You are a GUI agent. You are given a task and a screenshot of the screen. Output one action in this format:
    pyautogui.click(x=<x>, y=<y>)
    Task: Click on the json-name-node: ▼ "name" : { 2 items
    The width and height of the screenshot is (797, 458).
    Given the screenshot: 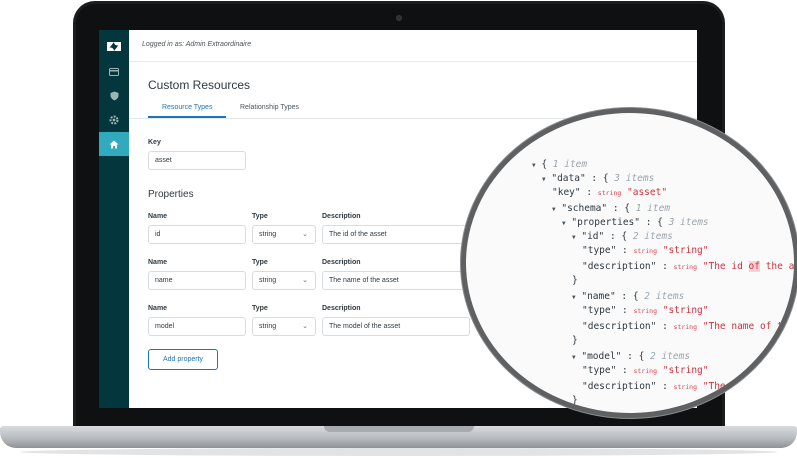 What is the action you would take?
    pyautogui.click(x=628, y=296)
    